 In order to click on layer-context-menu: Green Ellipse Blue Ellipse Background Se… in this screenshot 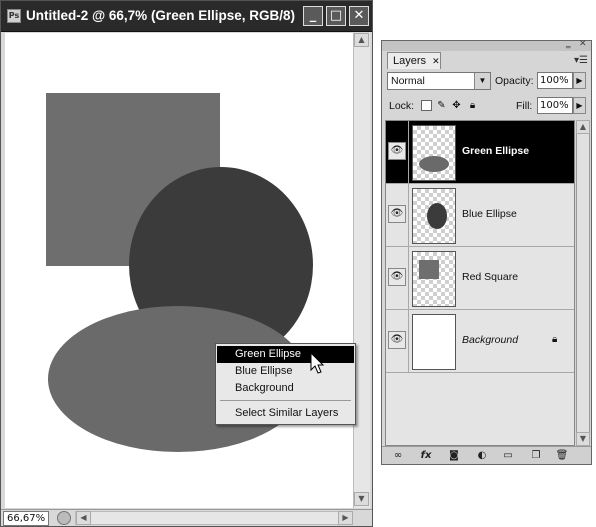, I will do `click(285, 384)`.